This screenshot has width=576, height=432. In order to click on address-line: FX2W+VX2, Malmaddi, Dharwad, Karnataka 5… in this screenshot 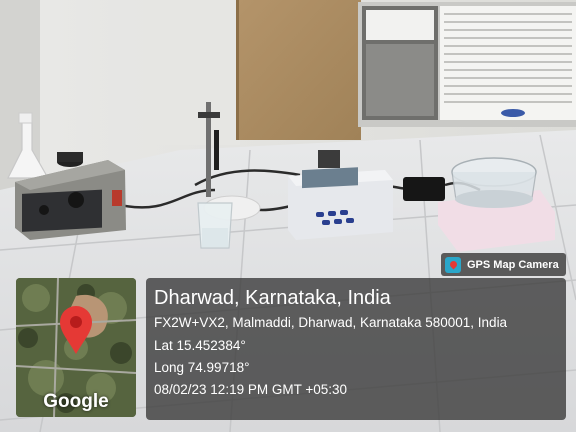, I will do `click(331, 322)`.